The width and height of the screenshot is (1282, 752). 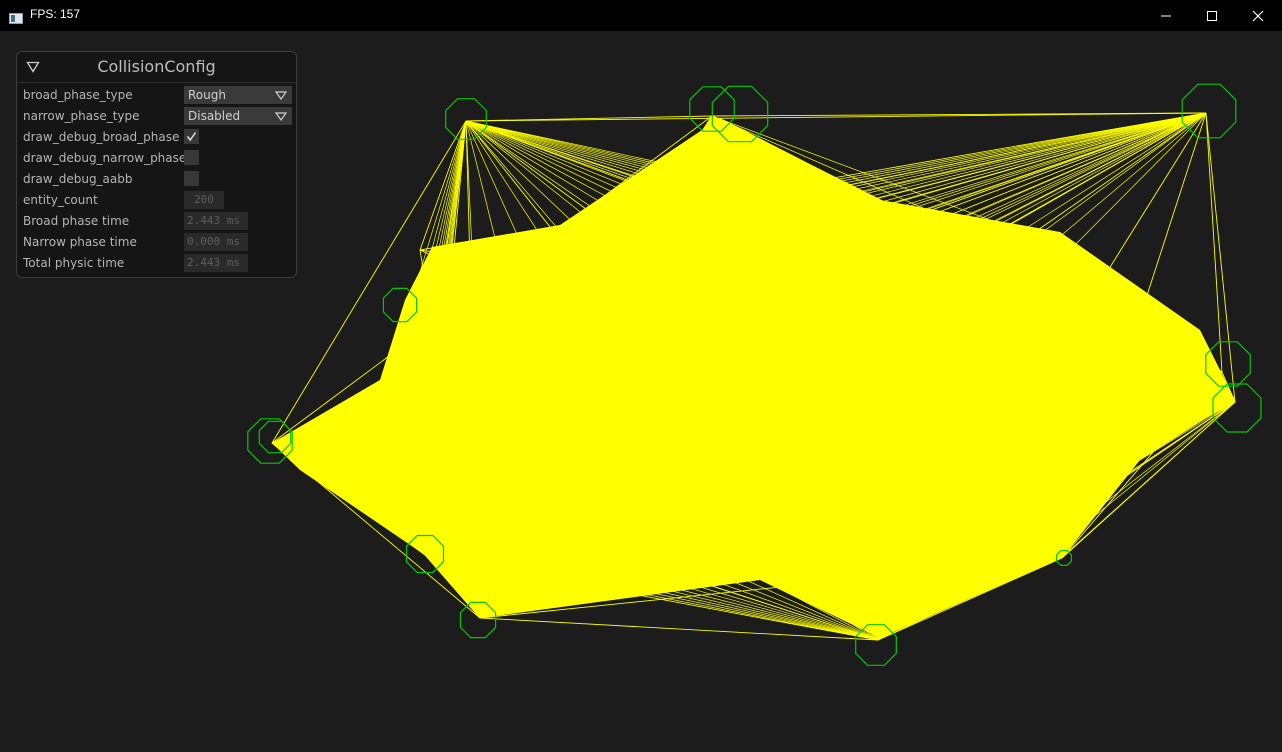 I want to click on entity-count-row: entity_count 200, so click(x=158, y=200).